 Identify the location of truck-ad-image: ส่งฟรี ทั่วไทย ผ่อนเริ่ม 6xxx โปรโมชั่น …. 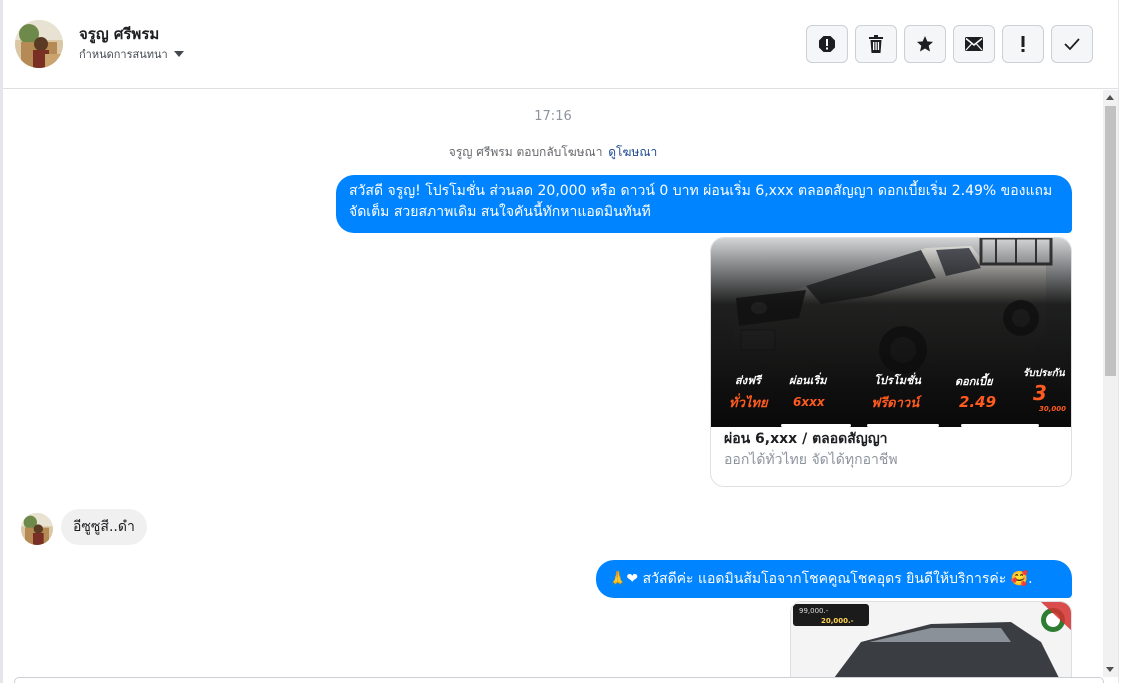
(891, 332).